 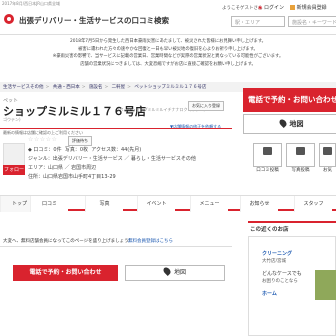 I want to click on nearby-shop-link: クリーニング, so click(x=277, y=253).